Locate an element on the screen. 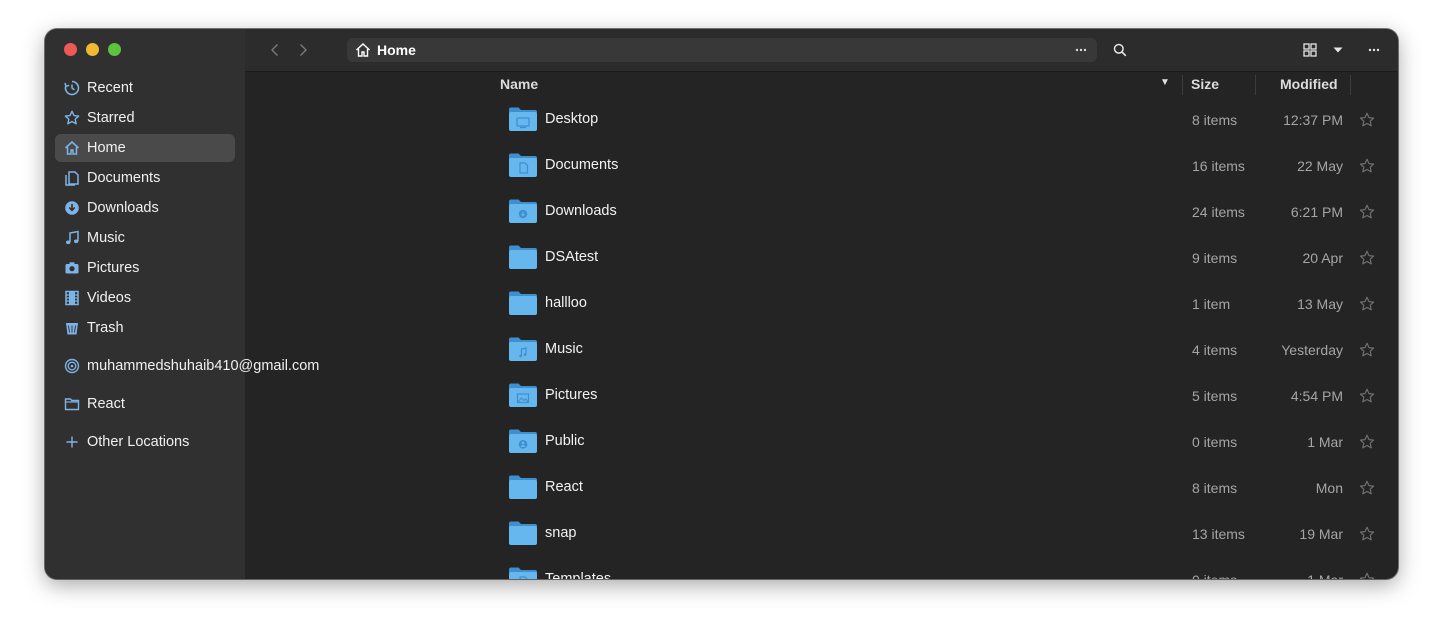  sidebar-item-bookmark-react: React is located at coordinates (145, 404).